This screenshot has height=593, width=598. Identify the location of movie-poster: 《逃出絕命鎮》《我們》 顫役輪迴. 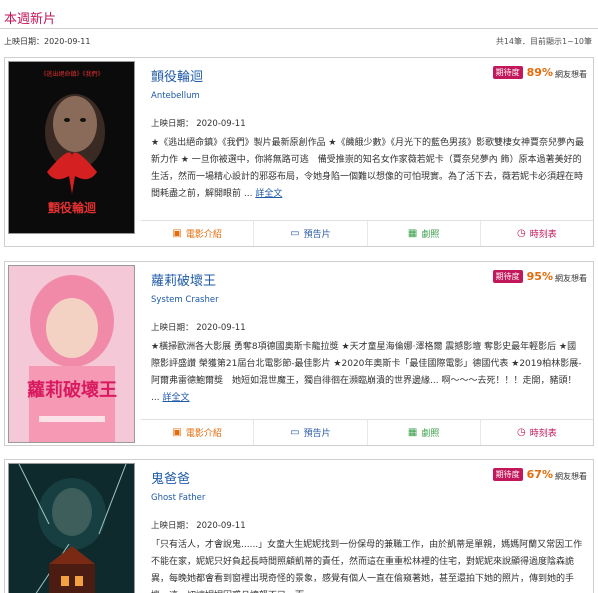
(71, 147).